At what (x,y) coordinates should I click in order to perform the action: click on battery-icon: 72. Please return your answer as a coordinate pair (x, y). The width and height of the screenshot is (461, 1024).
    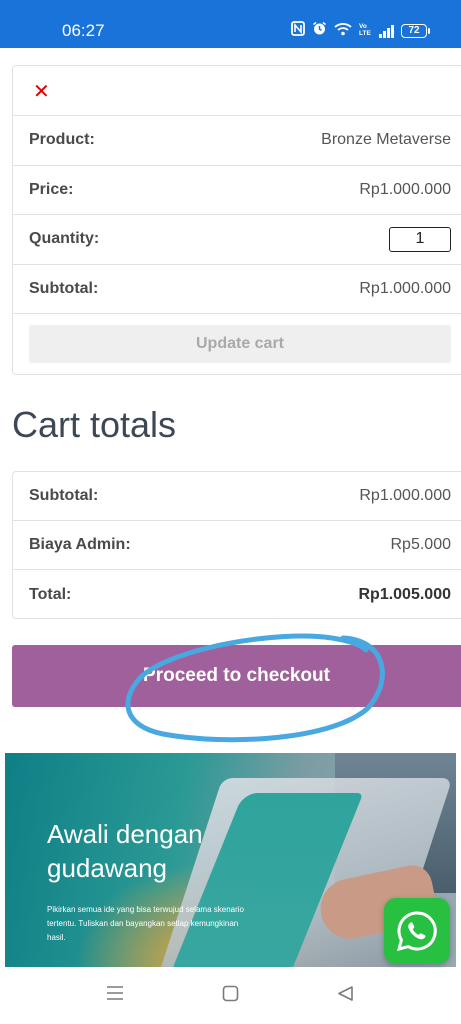
    Looking at the image, I should click on (415, 30).